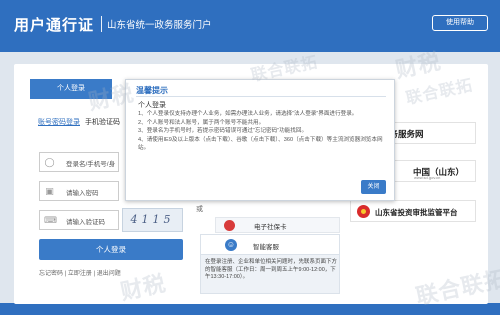 The height and width of the screenshot is (315, 500). Describe the element at coordinates (82, 193) in the screenshot. I see `password-placeholder: 请输入密码` at that location.